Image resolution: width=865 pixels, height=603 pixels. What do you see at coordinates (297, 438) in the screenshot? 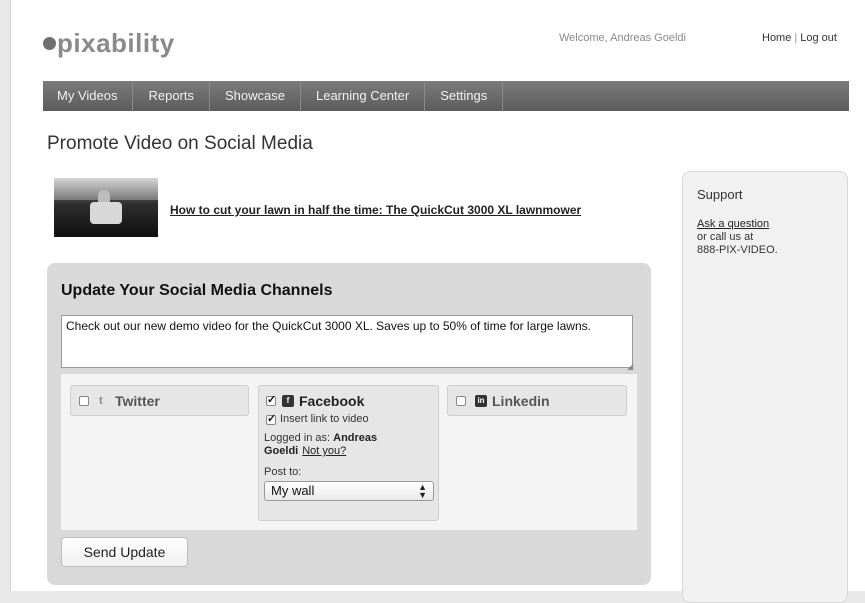
I see `logged-in-prefix: Logged in as:` at bounding box center [297, 438].